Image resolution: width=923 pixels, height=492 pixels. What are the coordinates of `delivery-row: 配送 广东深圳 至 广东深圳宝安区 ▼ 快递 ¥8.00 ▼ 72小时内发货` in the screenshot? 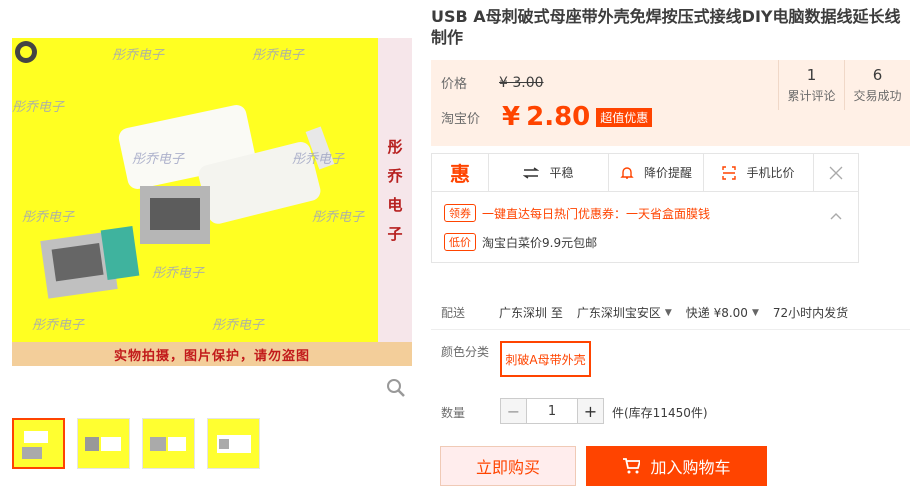 It's located at (651, 312).